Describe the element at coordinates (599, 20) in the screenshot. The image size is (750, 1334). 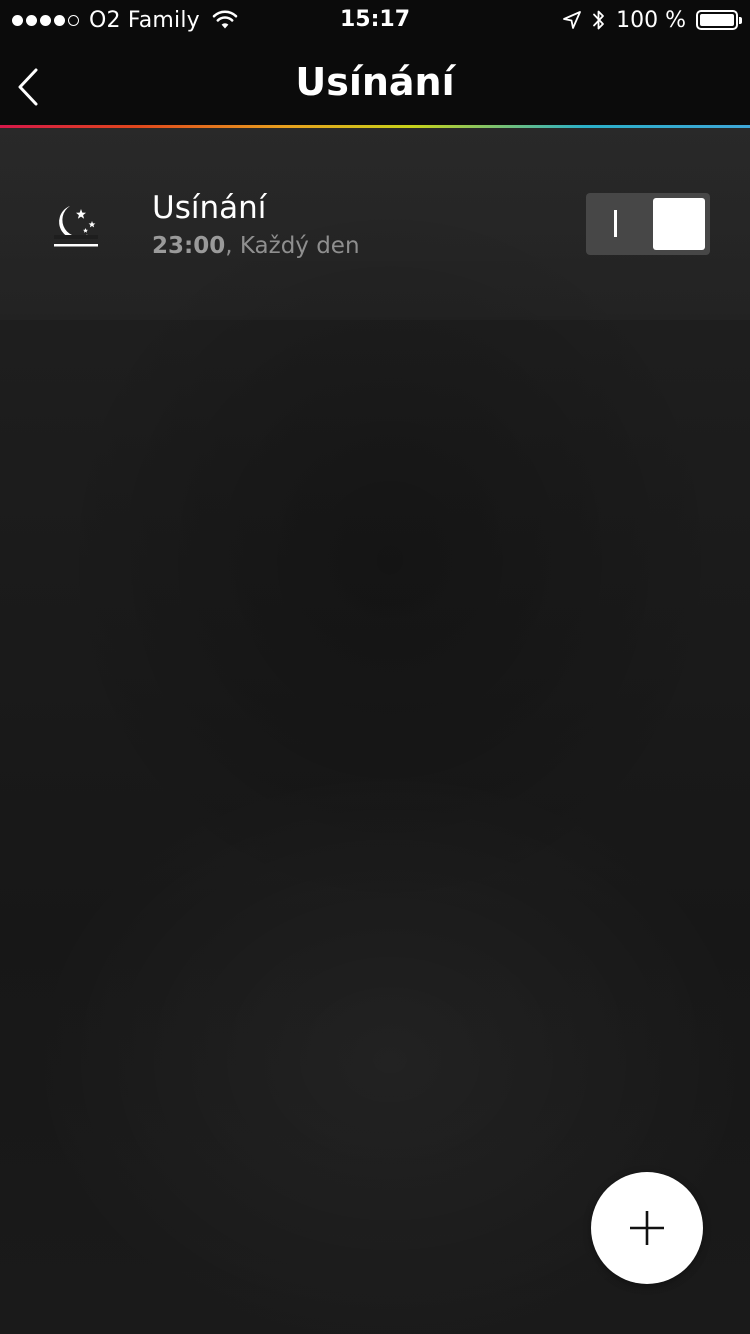
I see `bluetooth-icon` at that location.